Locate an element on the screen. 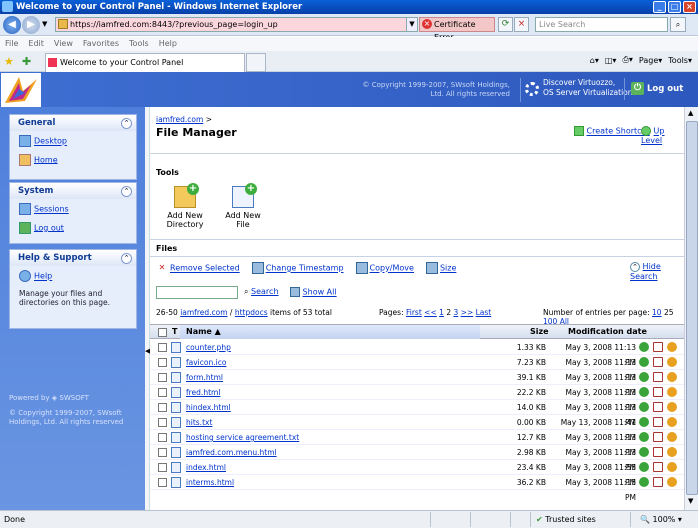 Image resolution: width=698 pixels, height=528 pixels. table-row: index.html 23.4 KB May 3, 2008 11:55 PM is located at coordinates (417, 473).